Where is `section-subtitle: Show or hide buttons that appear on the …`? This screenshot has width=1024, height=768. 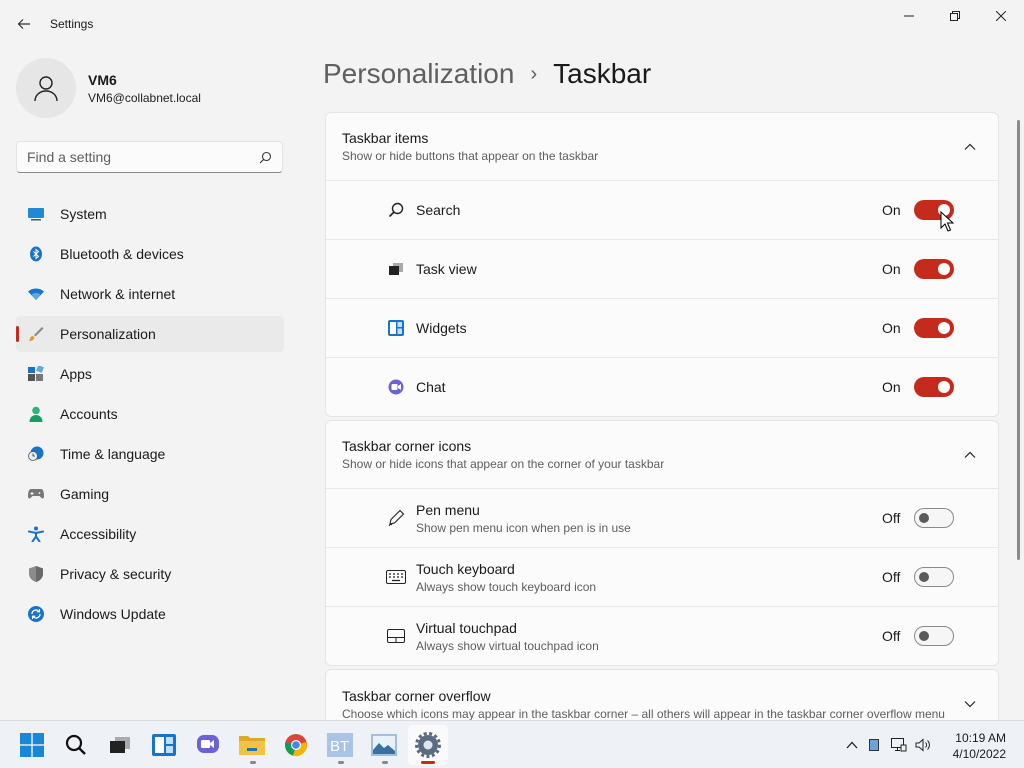 section-subtitle: Show or hide buttons that appear on the … is located at coordinates (470, 156).